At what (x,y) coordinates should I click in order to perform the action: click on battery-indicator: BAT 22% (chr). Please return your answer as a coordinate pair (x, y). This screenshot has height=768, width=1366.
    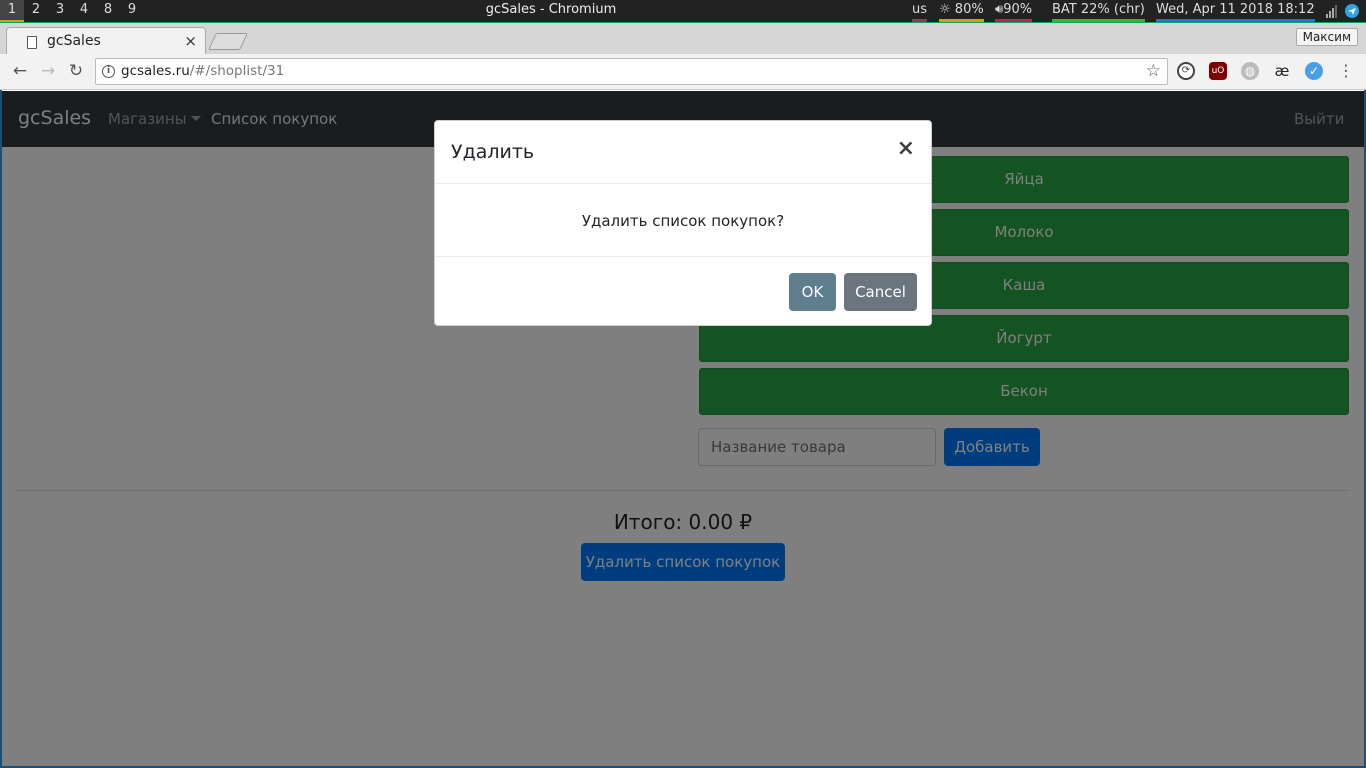
    Looking at the image, I should click on (1098, 11).